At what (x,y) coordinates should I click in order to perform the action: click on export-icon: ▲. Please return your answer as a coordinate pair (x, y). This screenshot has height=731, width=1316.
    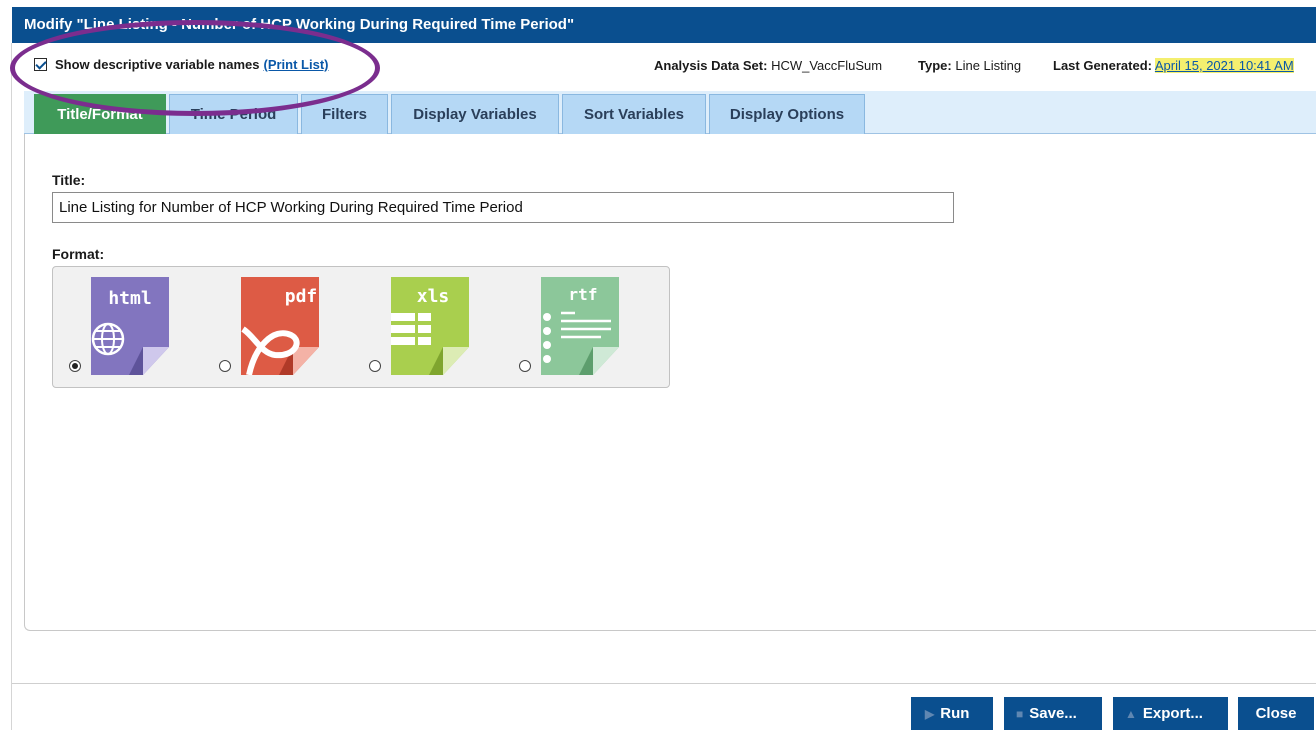
    Looking at the image, I should click on (1131, 714).